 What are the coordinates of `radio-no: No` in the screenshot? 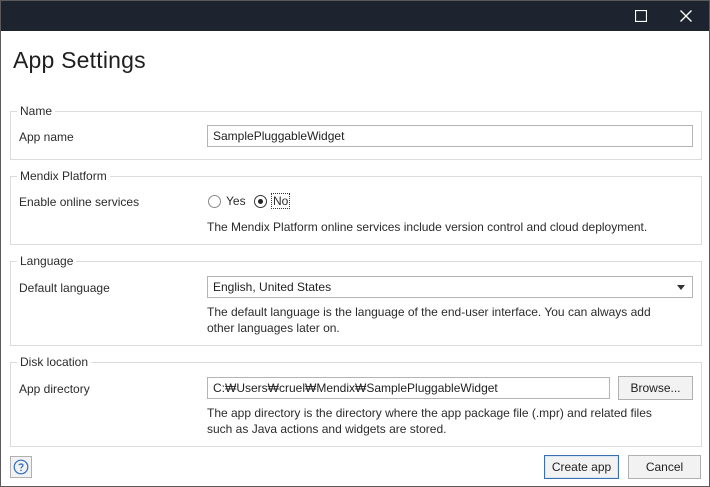 It's located at (272, 201).